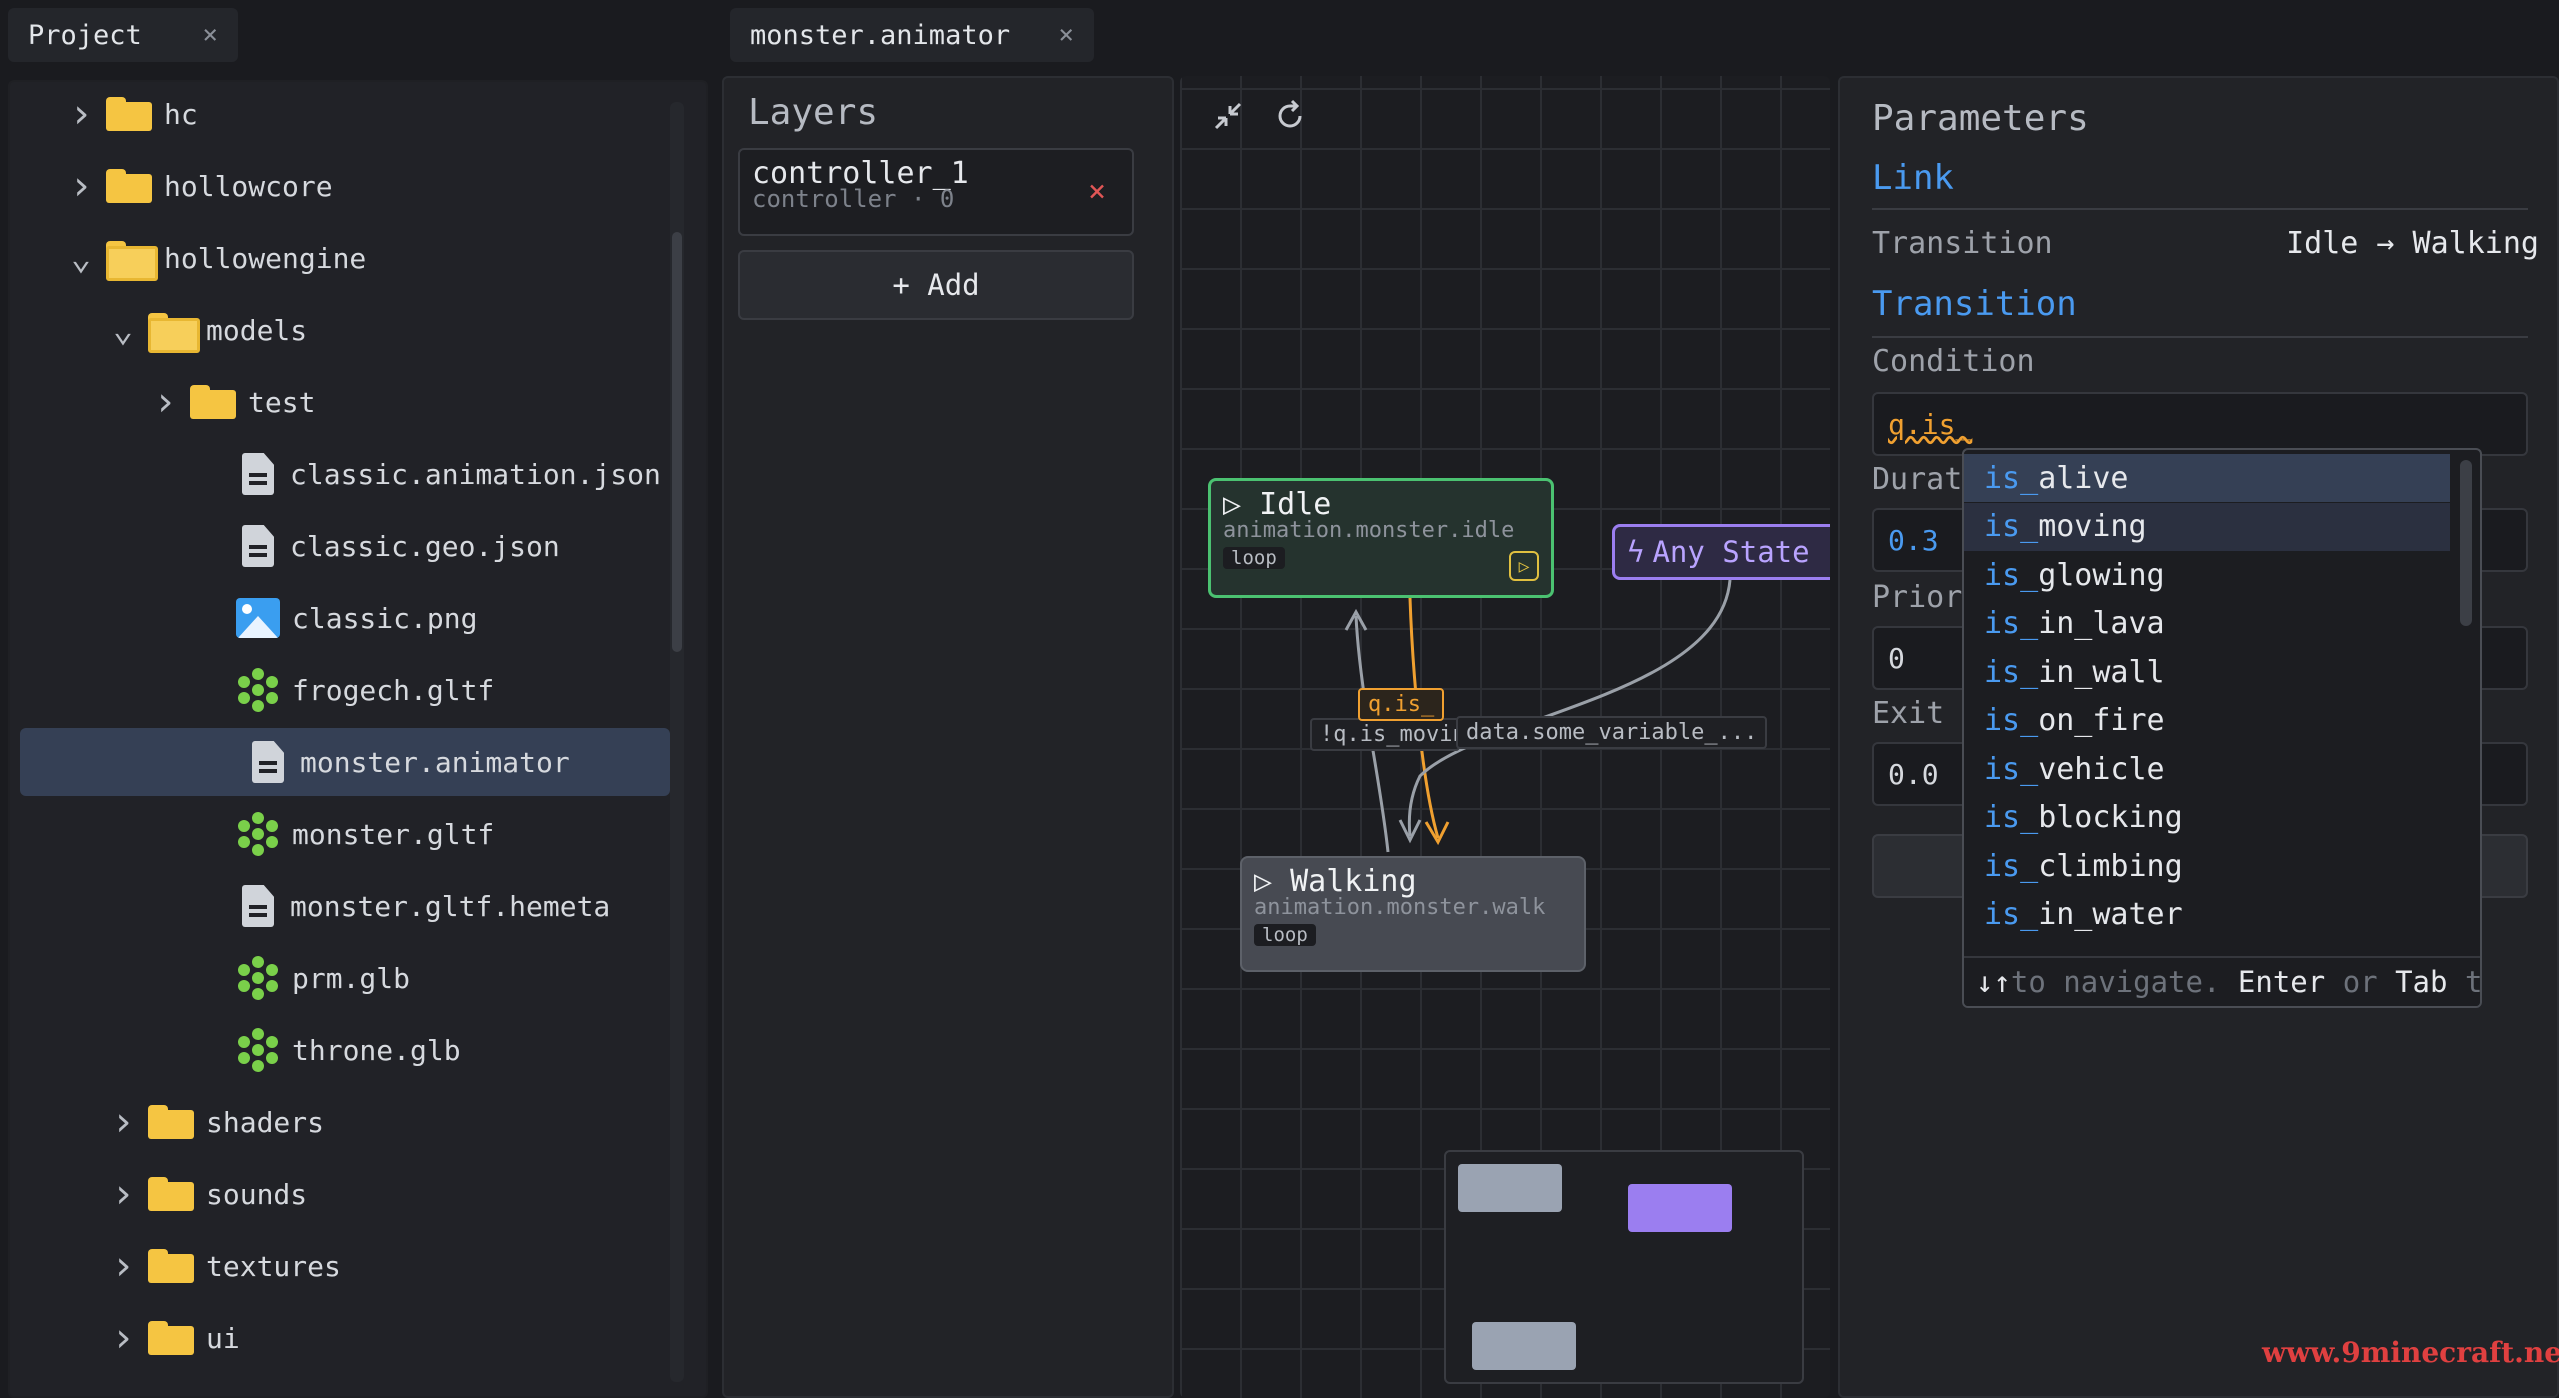 This screenshot has width=2559, height=1398. What do you see at coordinates (2101, 575) in the screenshot?
I see `item-rest: glowing` at bounding box center [2101, 575].